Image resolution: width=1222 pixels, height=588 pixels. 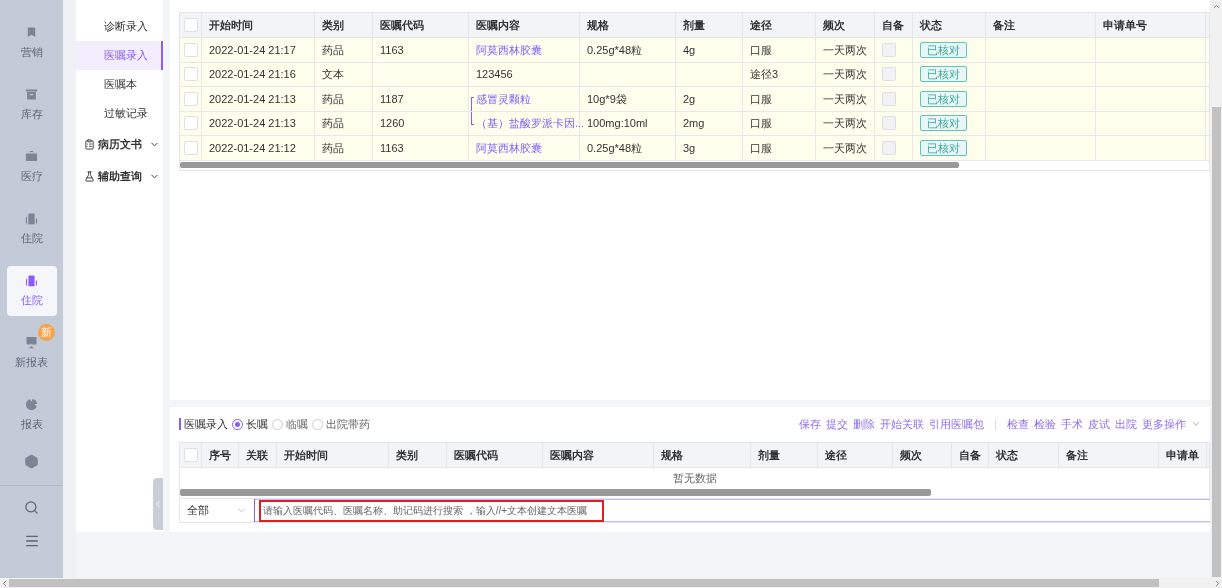 What do you see at coordinates (611, 583) in the screenshot?
I see `horizontal-scrollbar` at bounding box center [611, 583].